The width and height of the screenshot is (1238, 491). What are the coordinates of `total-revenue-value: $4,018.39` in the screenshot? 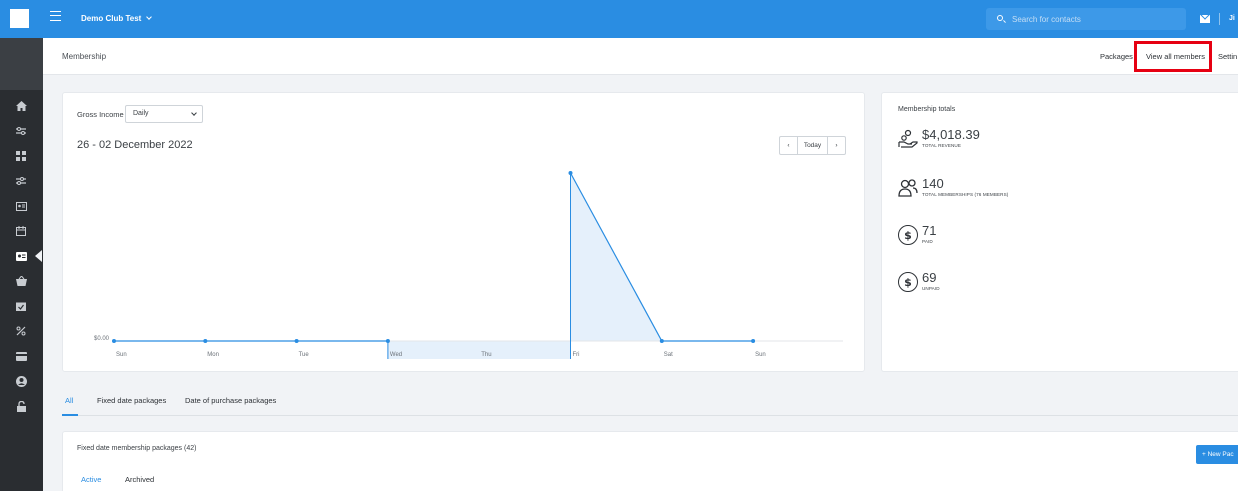 It's located at (951, 134).